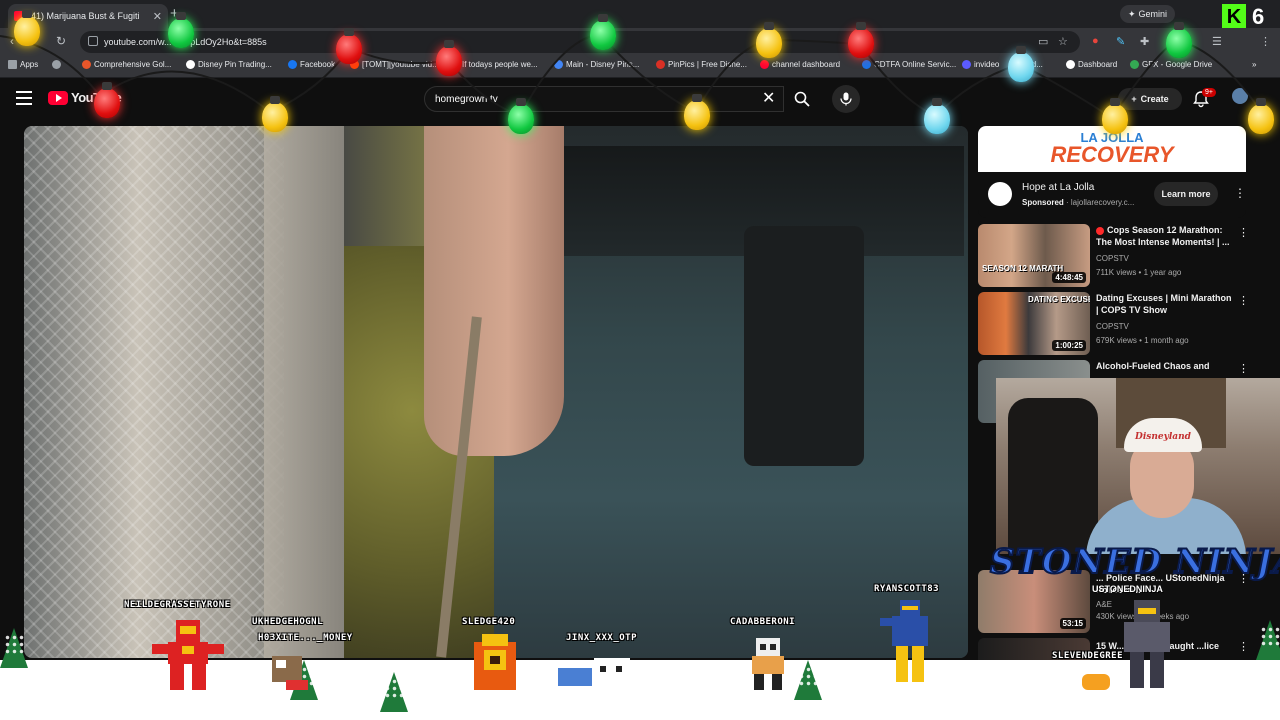  Describe the element at coordinates (1023, 268) in the screenshot. I see `thumbnail-text: SEASON 12 MARATH` at that location.